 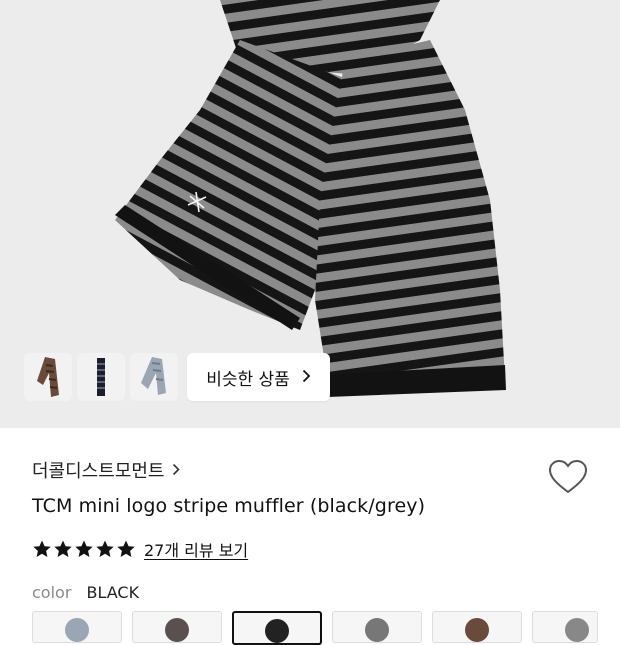 What do you see at coordinates (140, 549) in the screenshot?
I see `rating-row: 27개 리뷰 보기` at bounding box center [140, 549].